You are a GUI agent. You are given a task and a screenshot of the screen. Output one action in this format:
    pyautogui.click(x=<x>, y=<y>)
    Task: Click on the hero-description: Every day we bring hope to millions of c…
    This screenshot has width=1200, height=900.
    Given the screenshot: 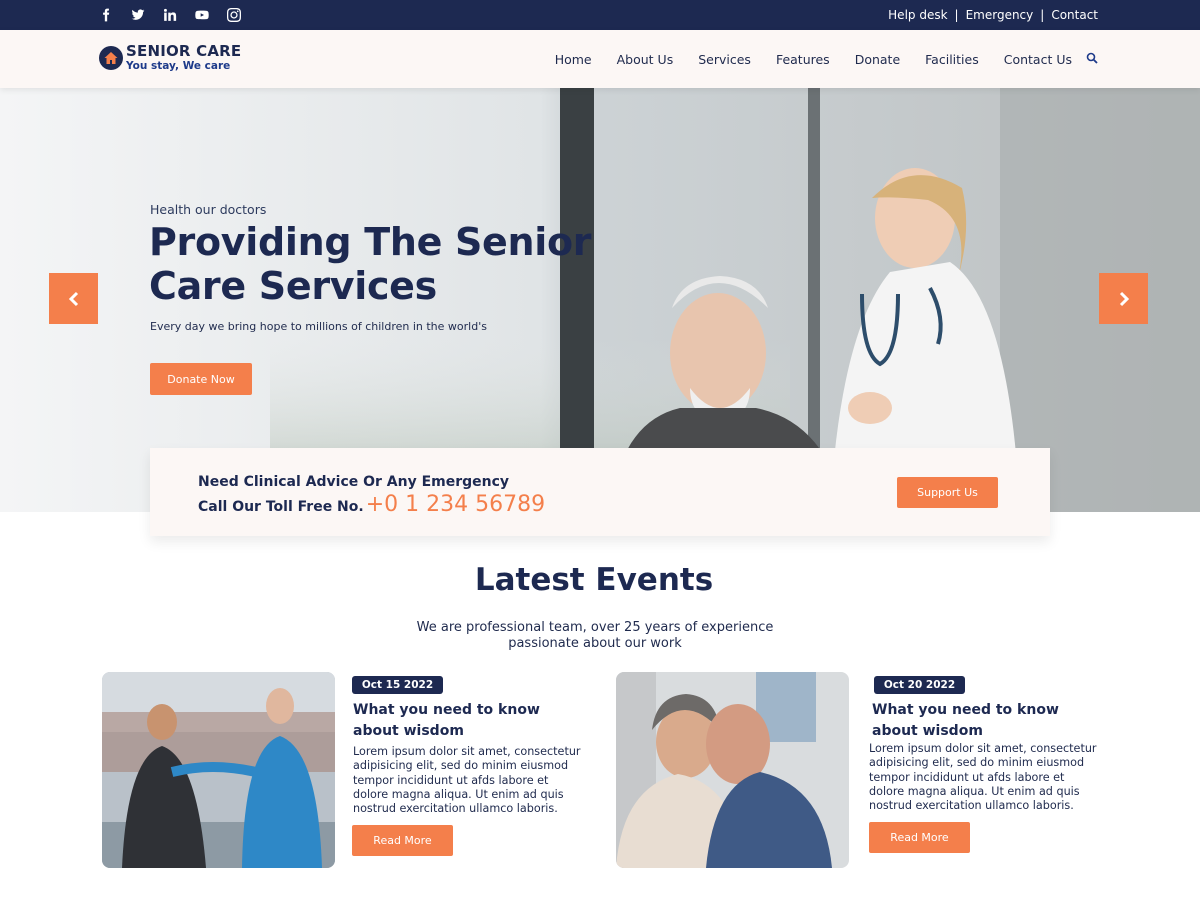 What is the action you would take?
    pyautogui.click(x=318, y=326)
    